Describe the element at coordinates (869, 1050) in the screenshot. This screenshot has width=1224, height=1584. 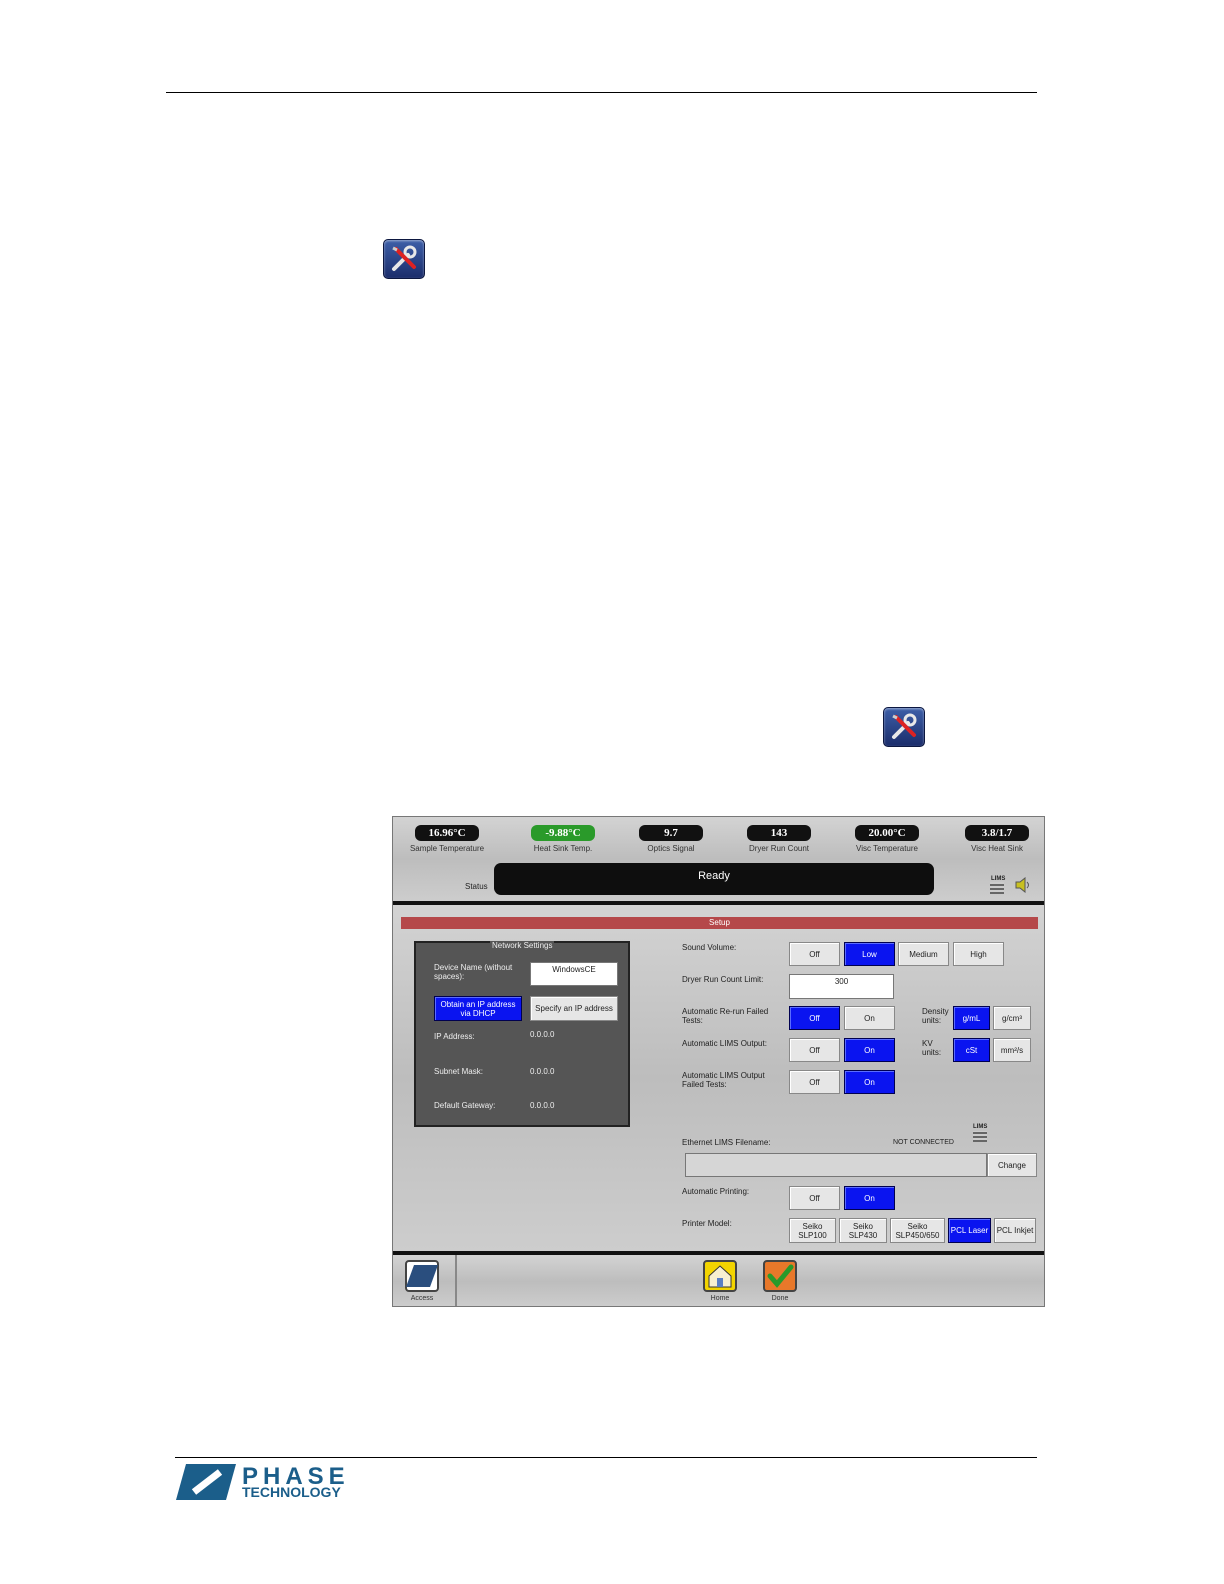
I see `lims-output-option: On` at that location.